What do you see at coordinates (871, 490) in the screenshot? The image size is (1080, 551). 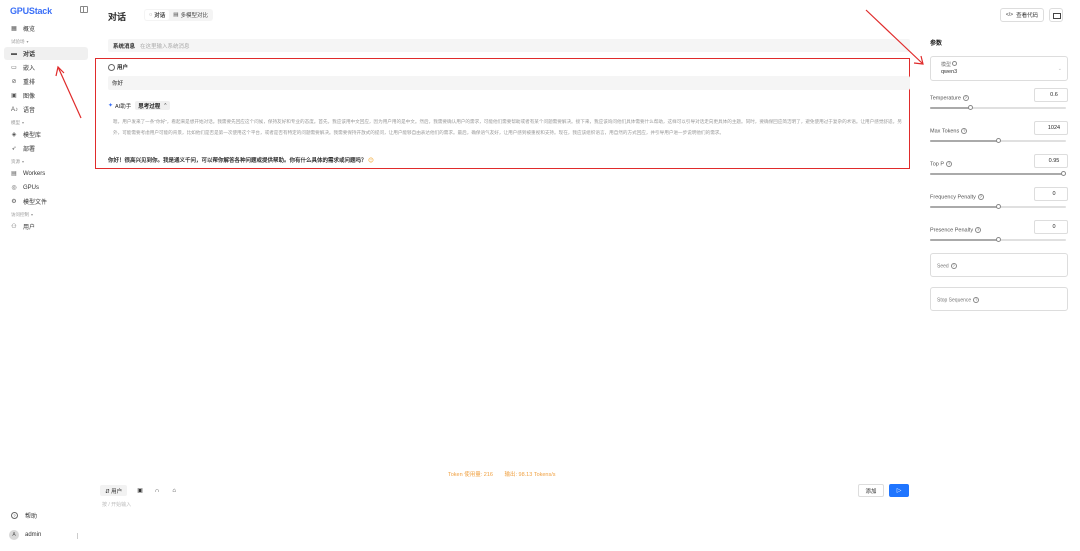 I see `add-button: 添加` at bounding box center [871, 490].